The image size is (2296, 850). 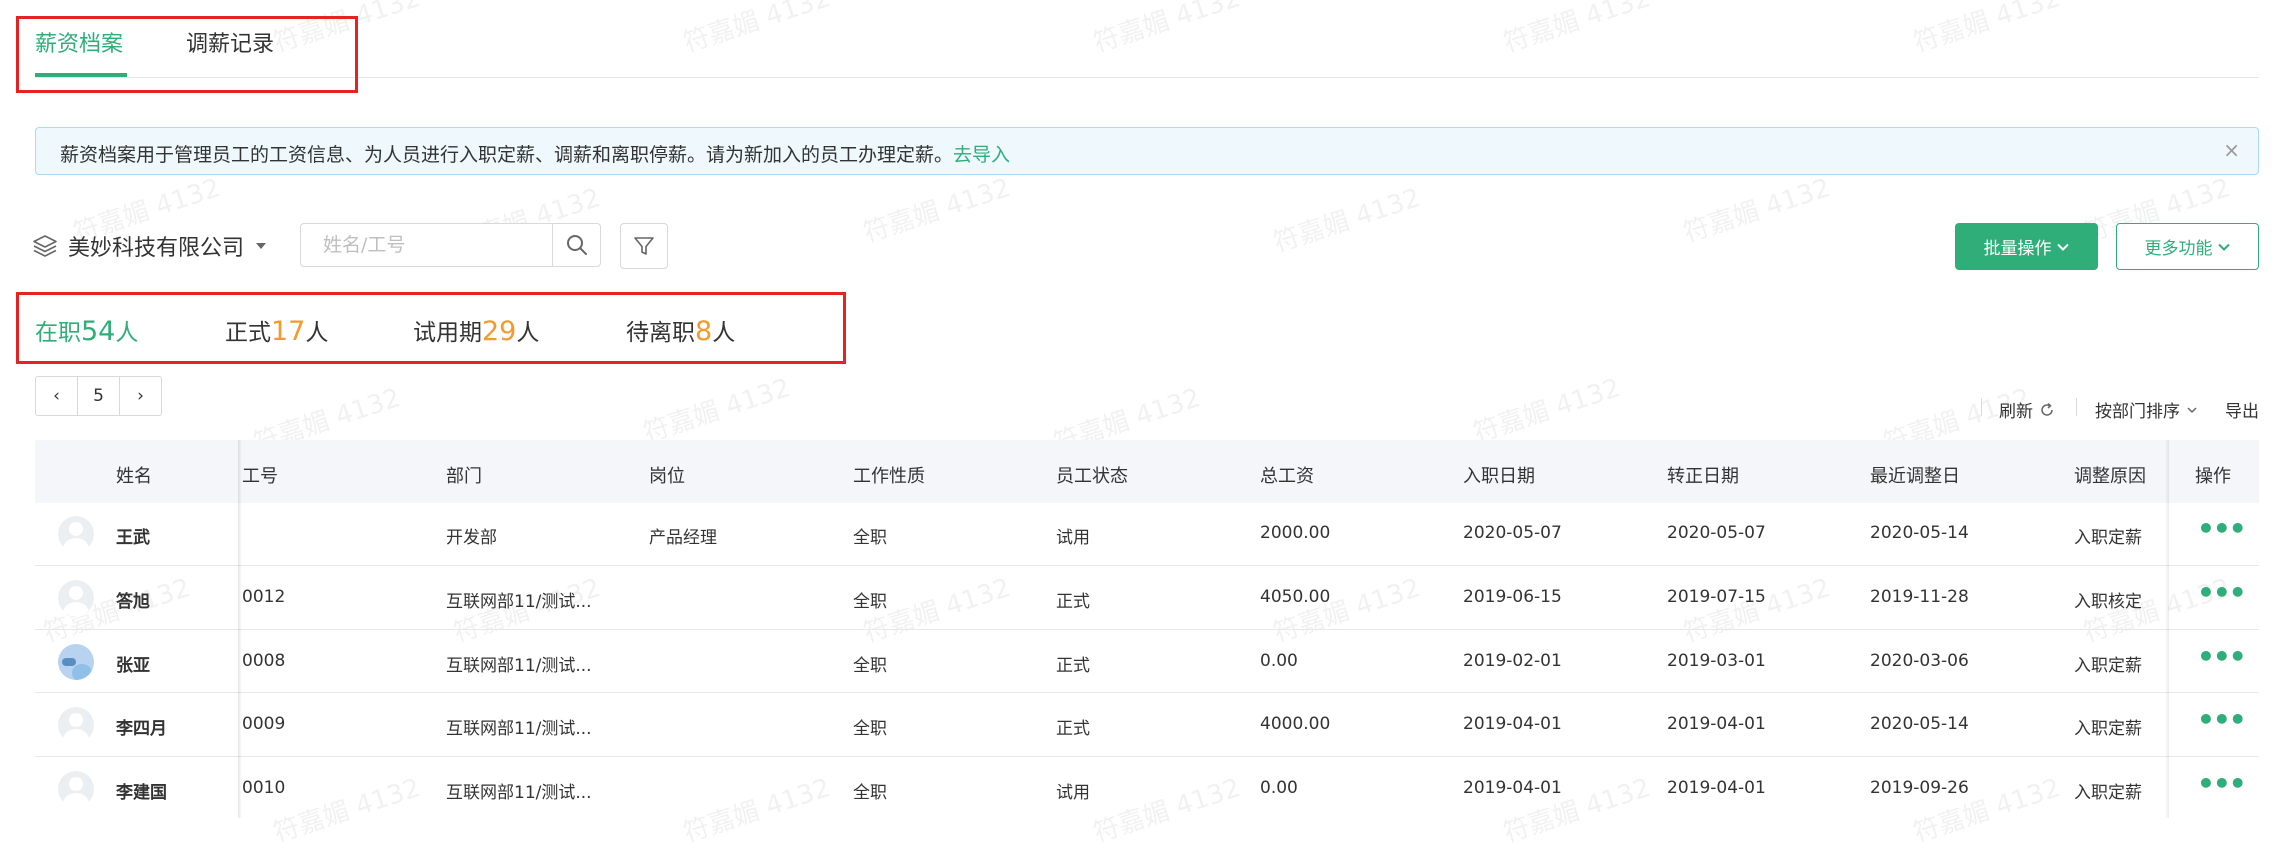 I want to click on cell-regular-date: 2019-03-01, so click(x=1716, y=661).